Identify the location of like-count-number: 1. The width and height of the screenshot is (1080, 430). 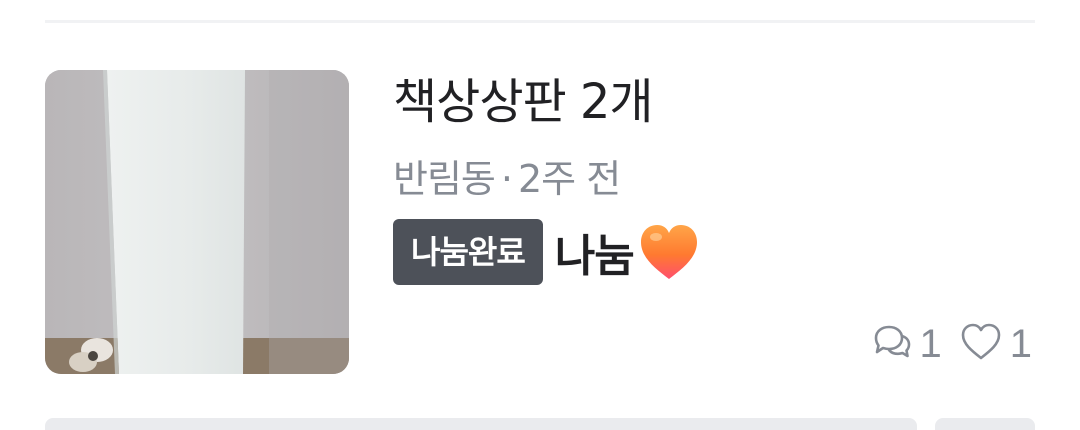
(1020, 344).